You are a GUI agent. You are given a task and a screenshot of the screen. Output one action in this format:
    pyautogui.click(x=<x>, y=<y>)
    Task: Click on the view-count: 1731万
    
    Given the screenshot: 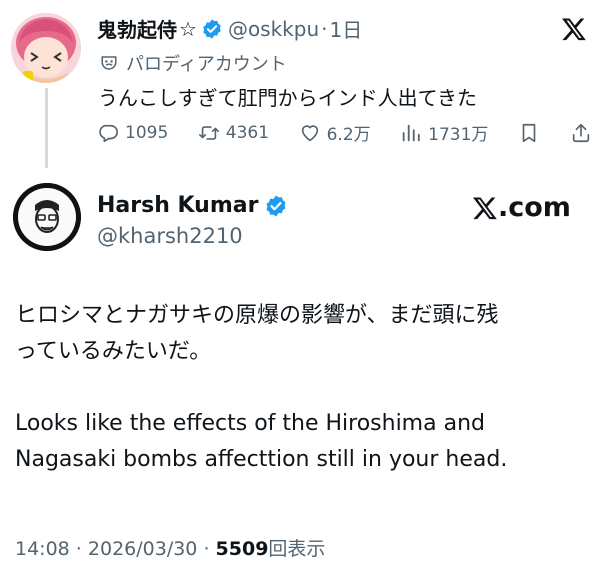 What is the action you would take?
    pyautogui.click(x=458, y=135)
    